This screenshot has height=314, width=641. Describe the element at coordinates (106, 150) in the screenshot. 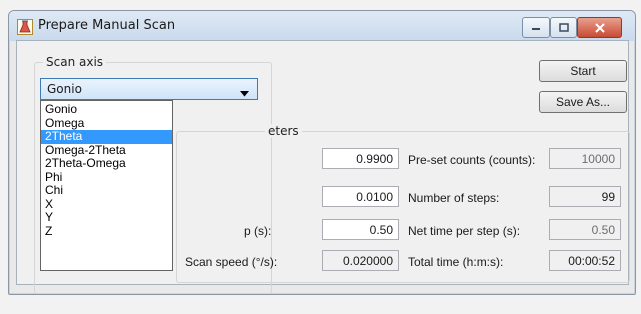

I see `dropdown-option-omega-2theta: Omega-2Theta` at that location.